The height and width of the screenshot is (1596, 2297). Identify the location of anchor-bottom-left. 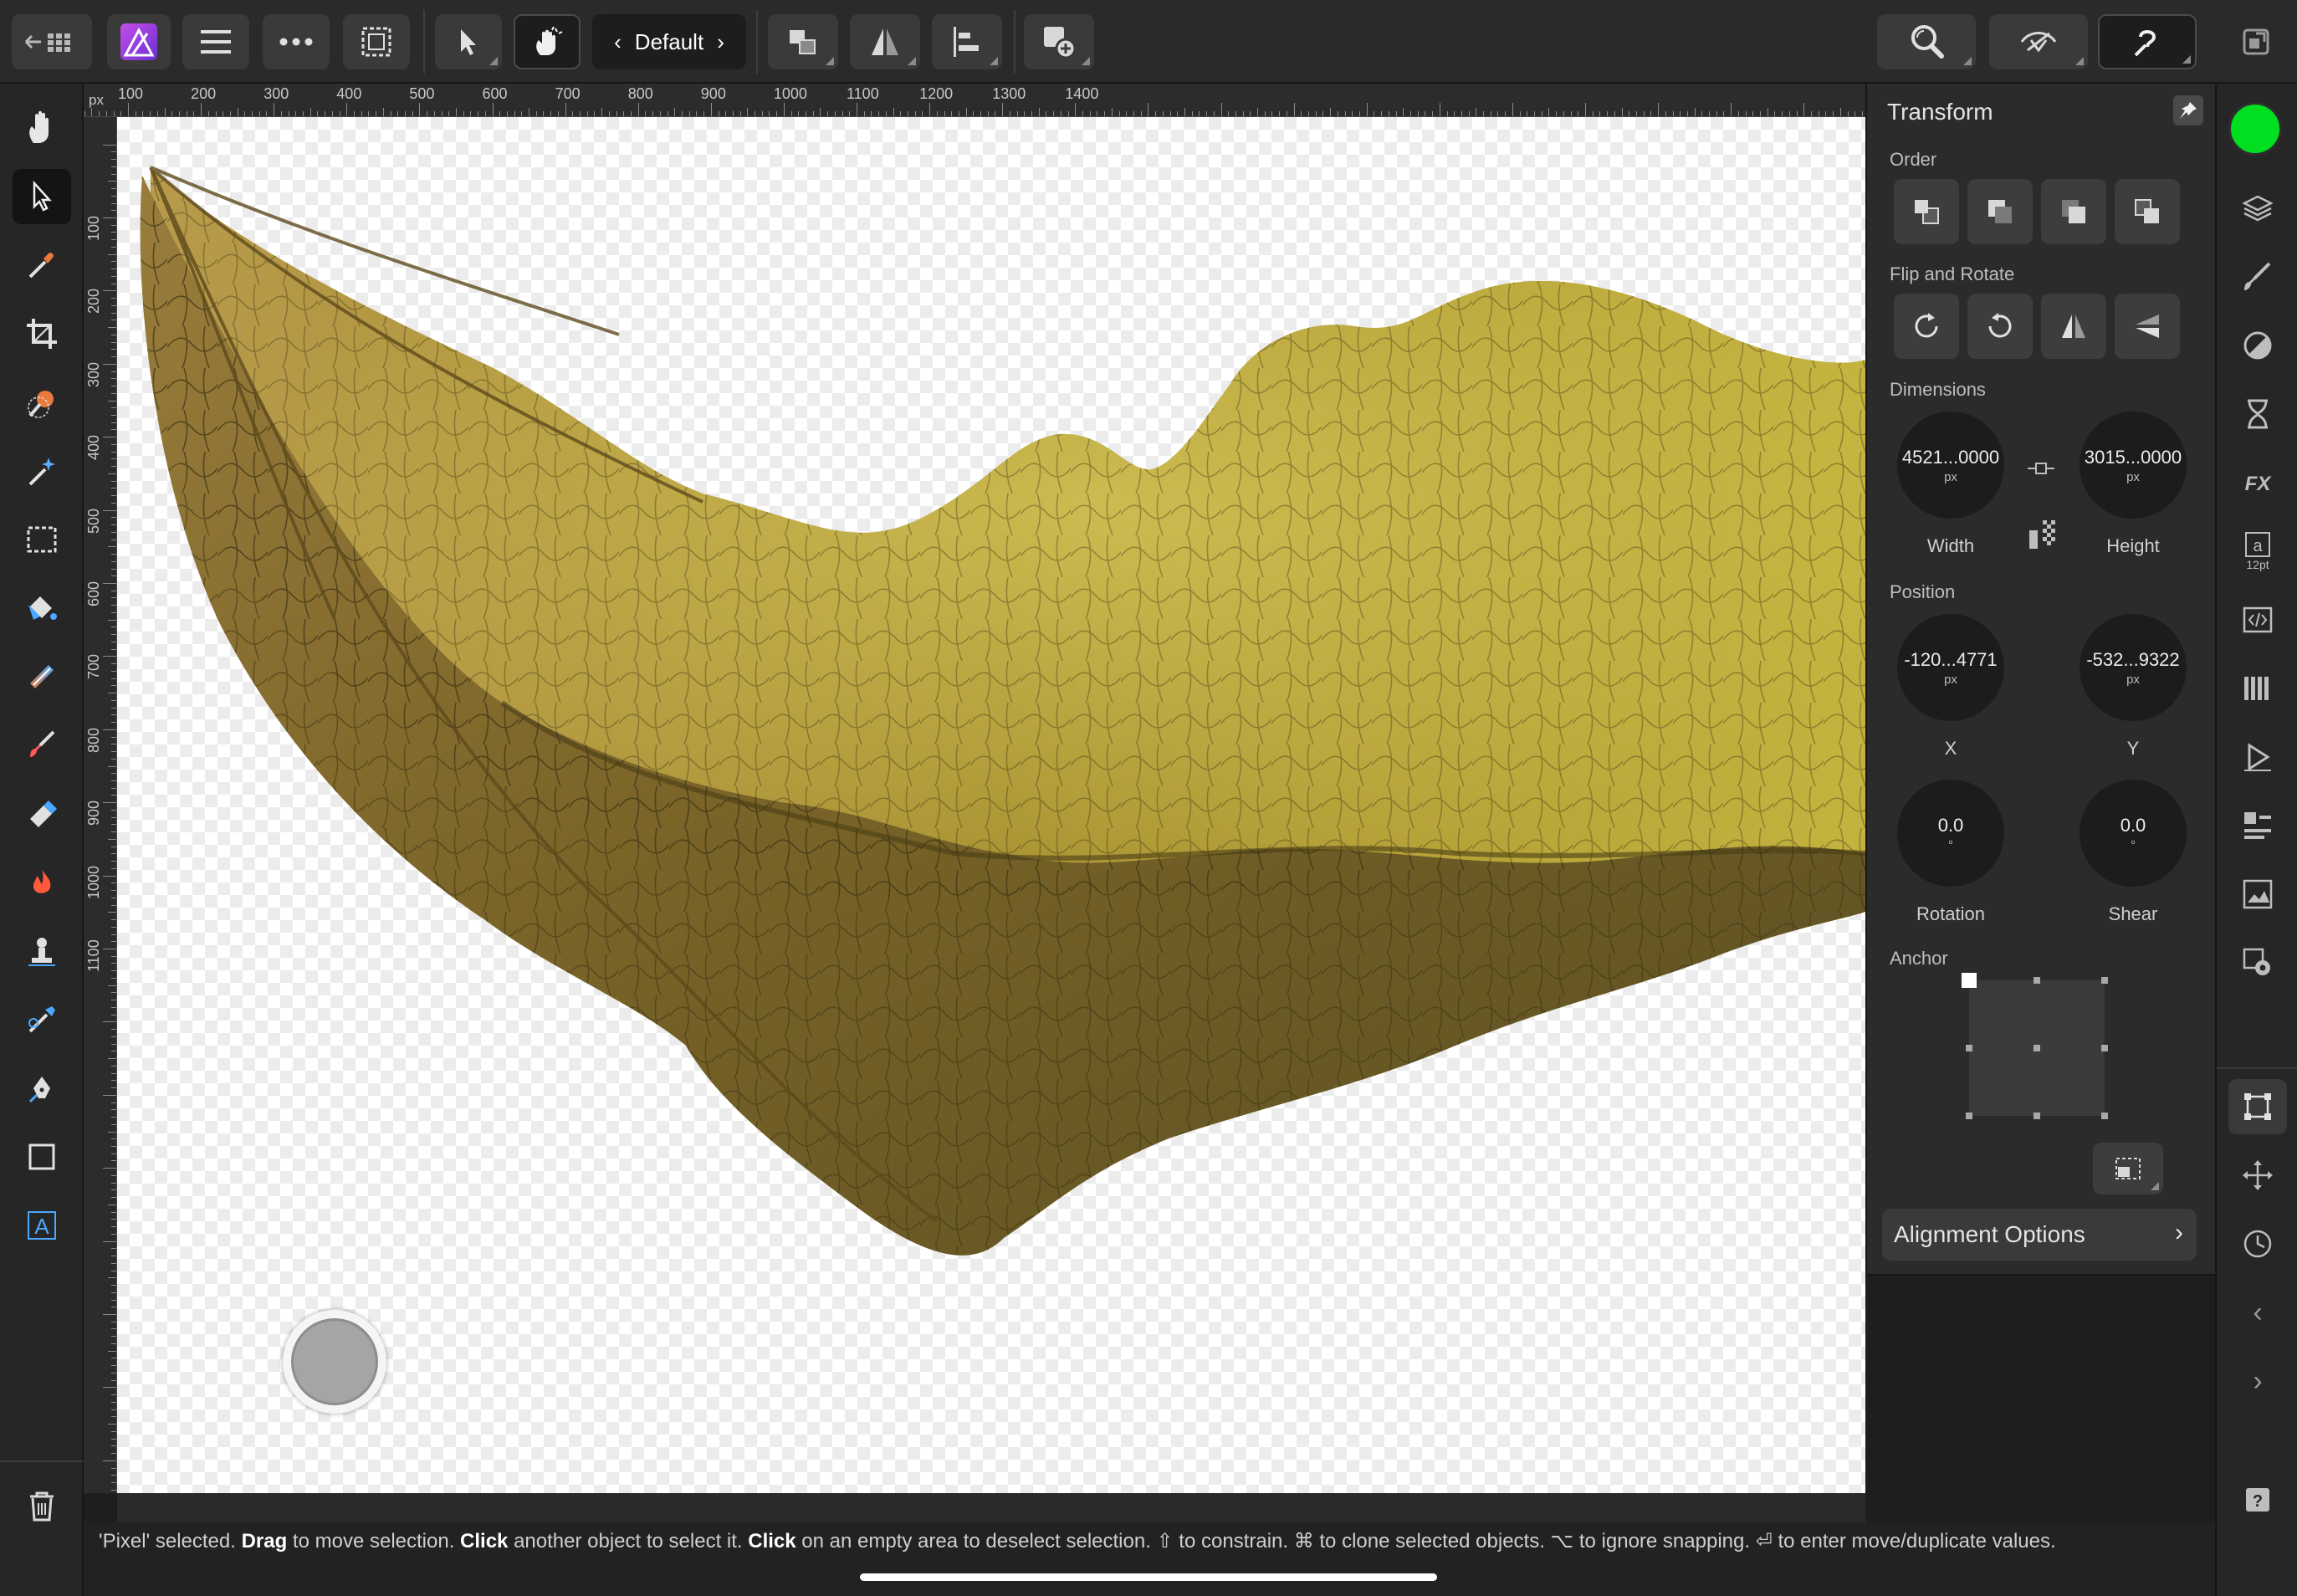
(1969, 1116).